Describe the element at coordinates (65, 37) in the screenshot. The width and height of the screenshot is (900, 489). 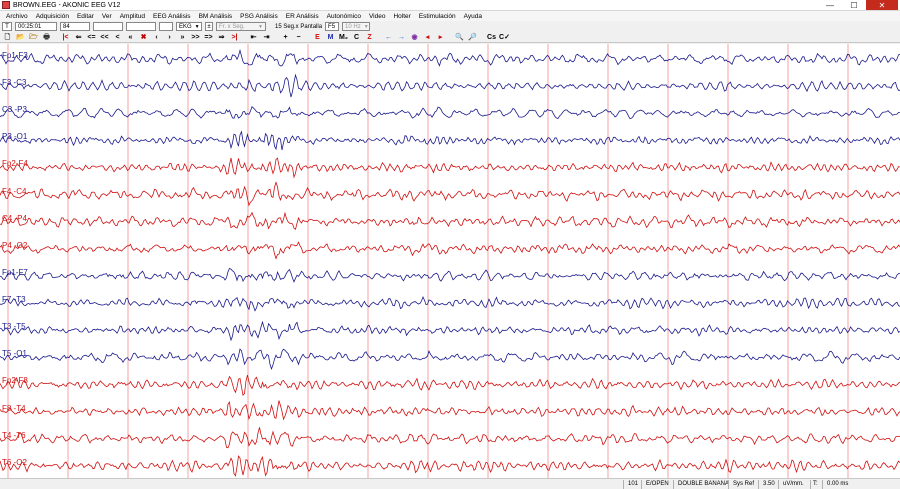
I see `first-page-icon: |<` at that location.